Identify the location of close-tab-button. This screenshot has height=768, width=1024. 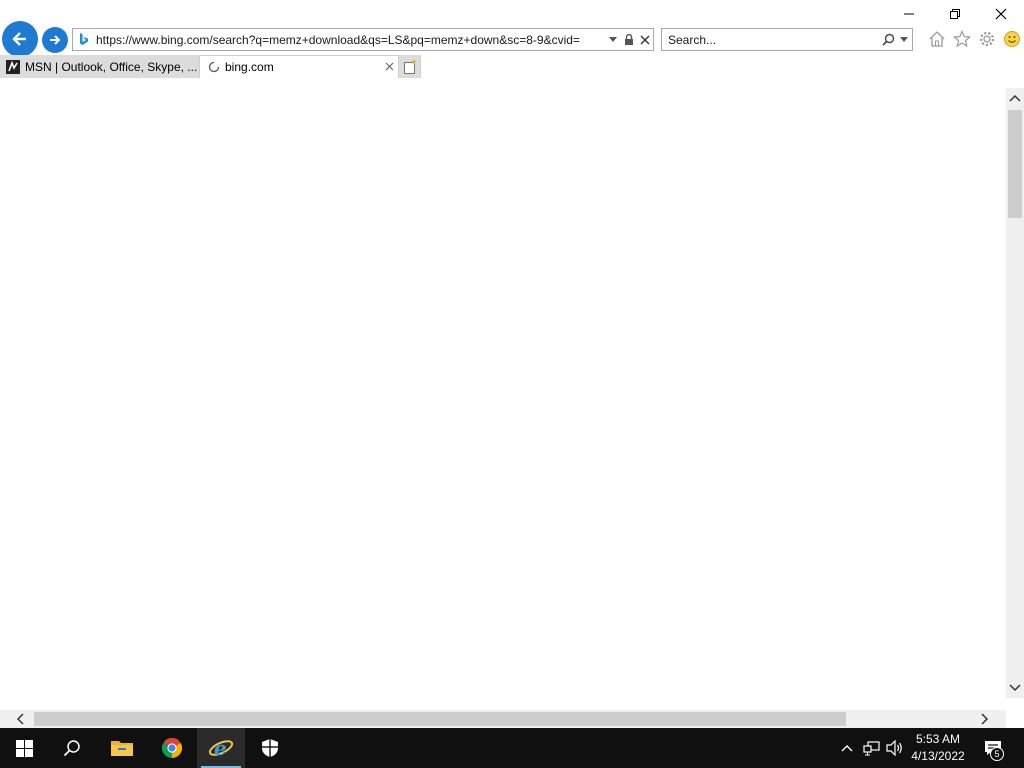
(389, 67).